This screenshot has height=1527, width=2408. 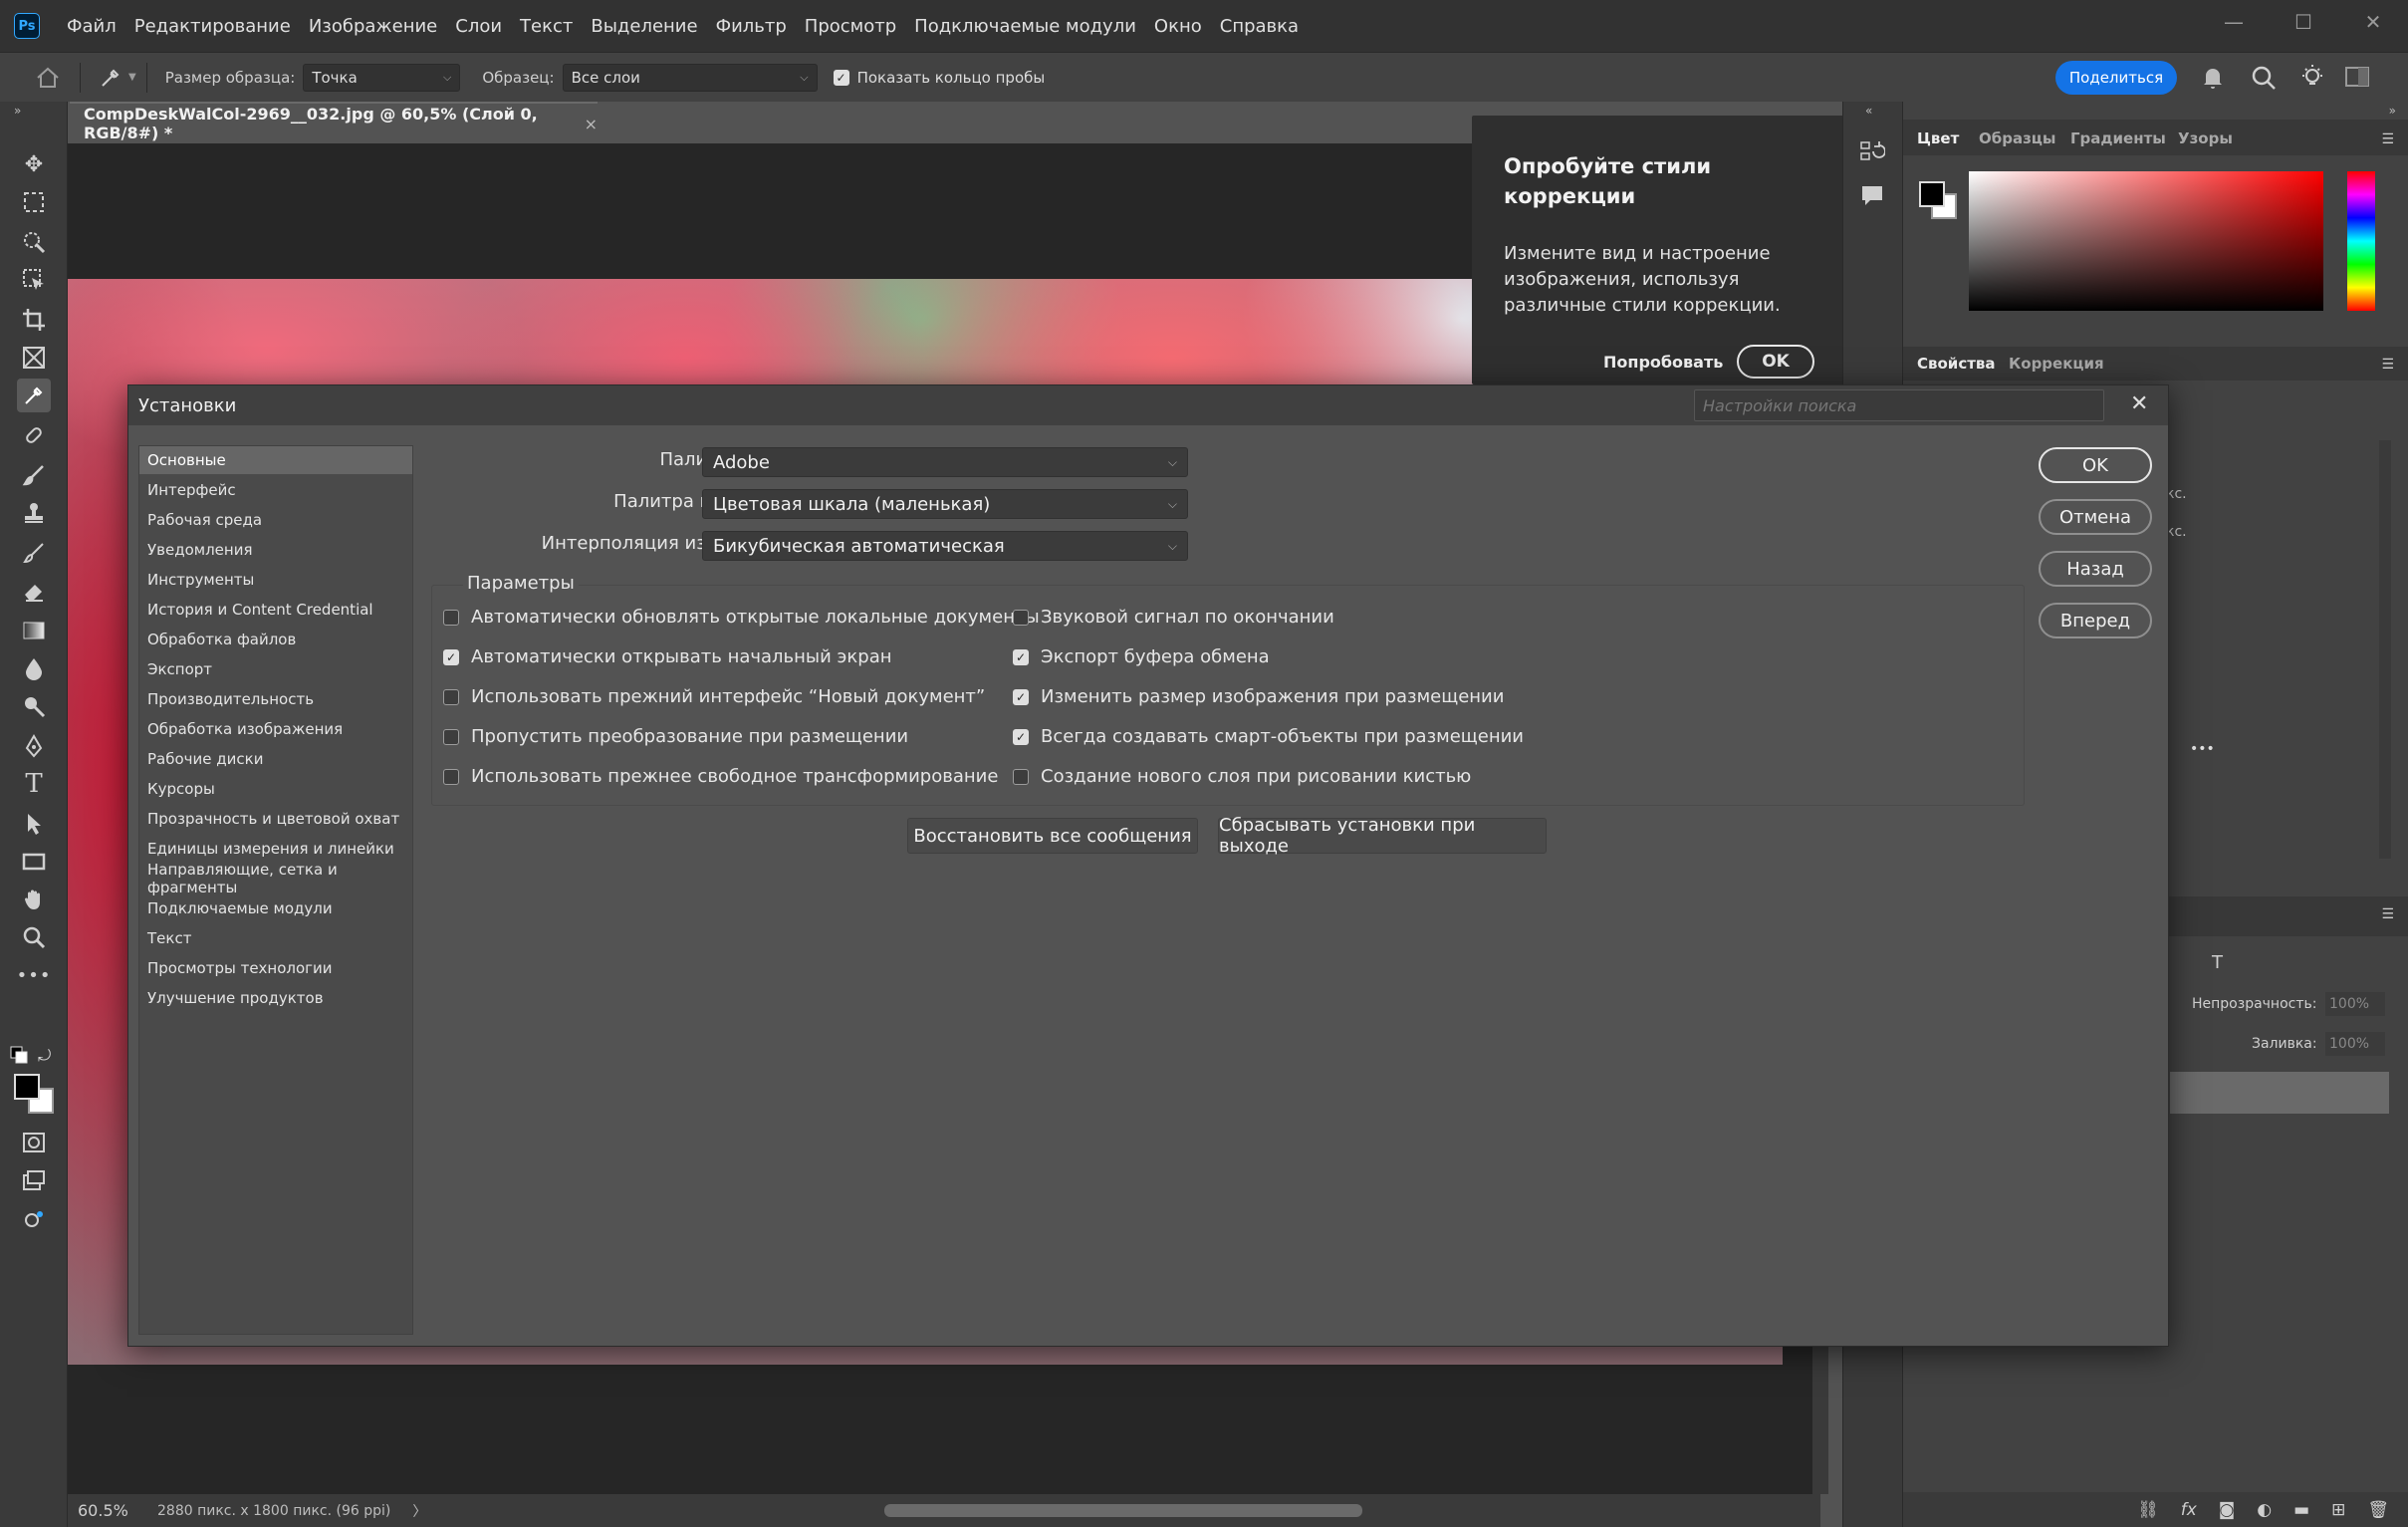 I want to click on menu-edit: Редактирование, so click(x=212, y=26).